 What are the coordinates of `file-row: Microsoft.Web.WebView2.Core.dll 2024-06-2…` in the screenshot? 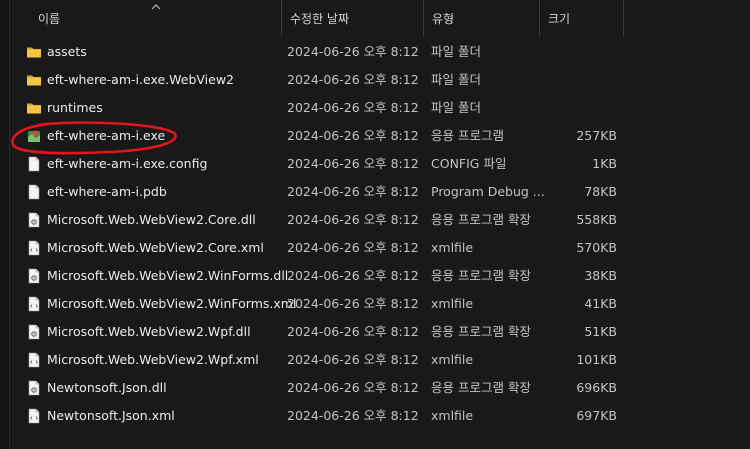 It's located at (380, 220).